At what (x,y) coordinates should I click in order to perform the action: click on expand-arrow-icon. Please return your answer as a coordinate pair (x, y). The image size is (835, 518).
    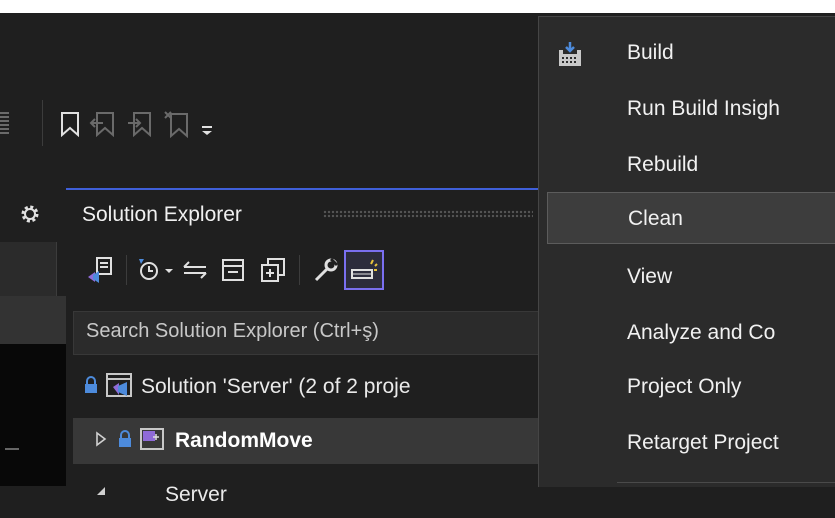
    Looking at the image, I should click on (101, 441).